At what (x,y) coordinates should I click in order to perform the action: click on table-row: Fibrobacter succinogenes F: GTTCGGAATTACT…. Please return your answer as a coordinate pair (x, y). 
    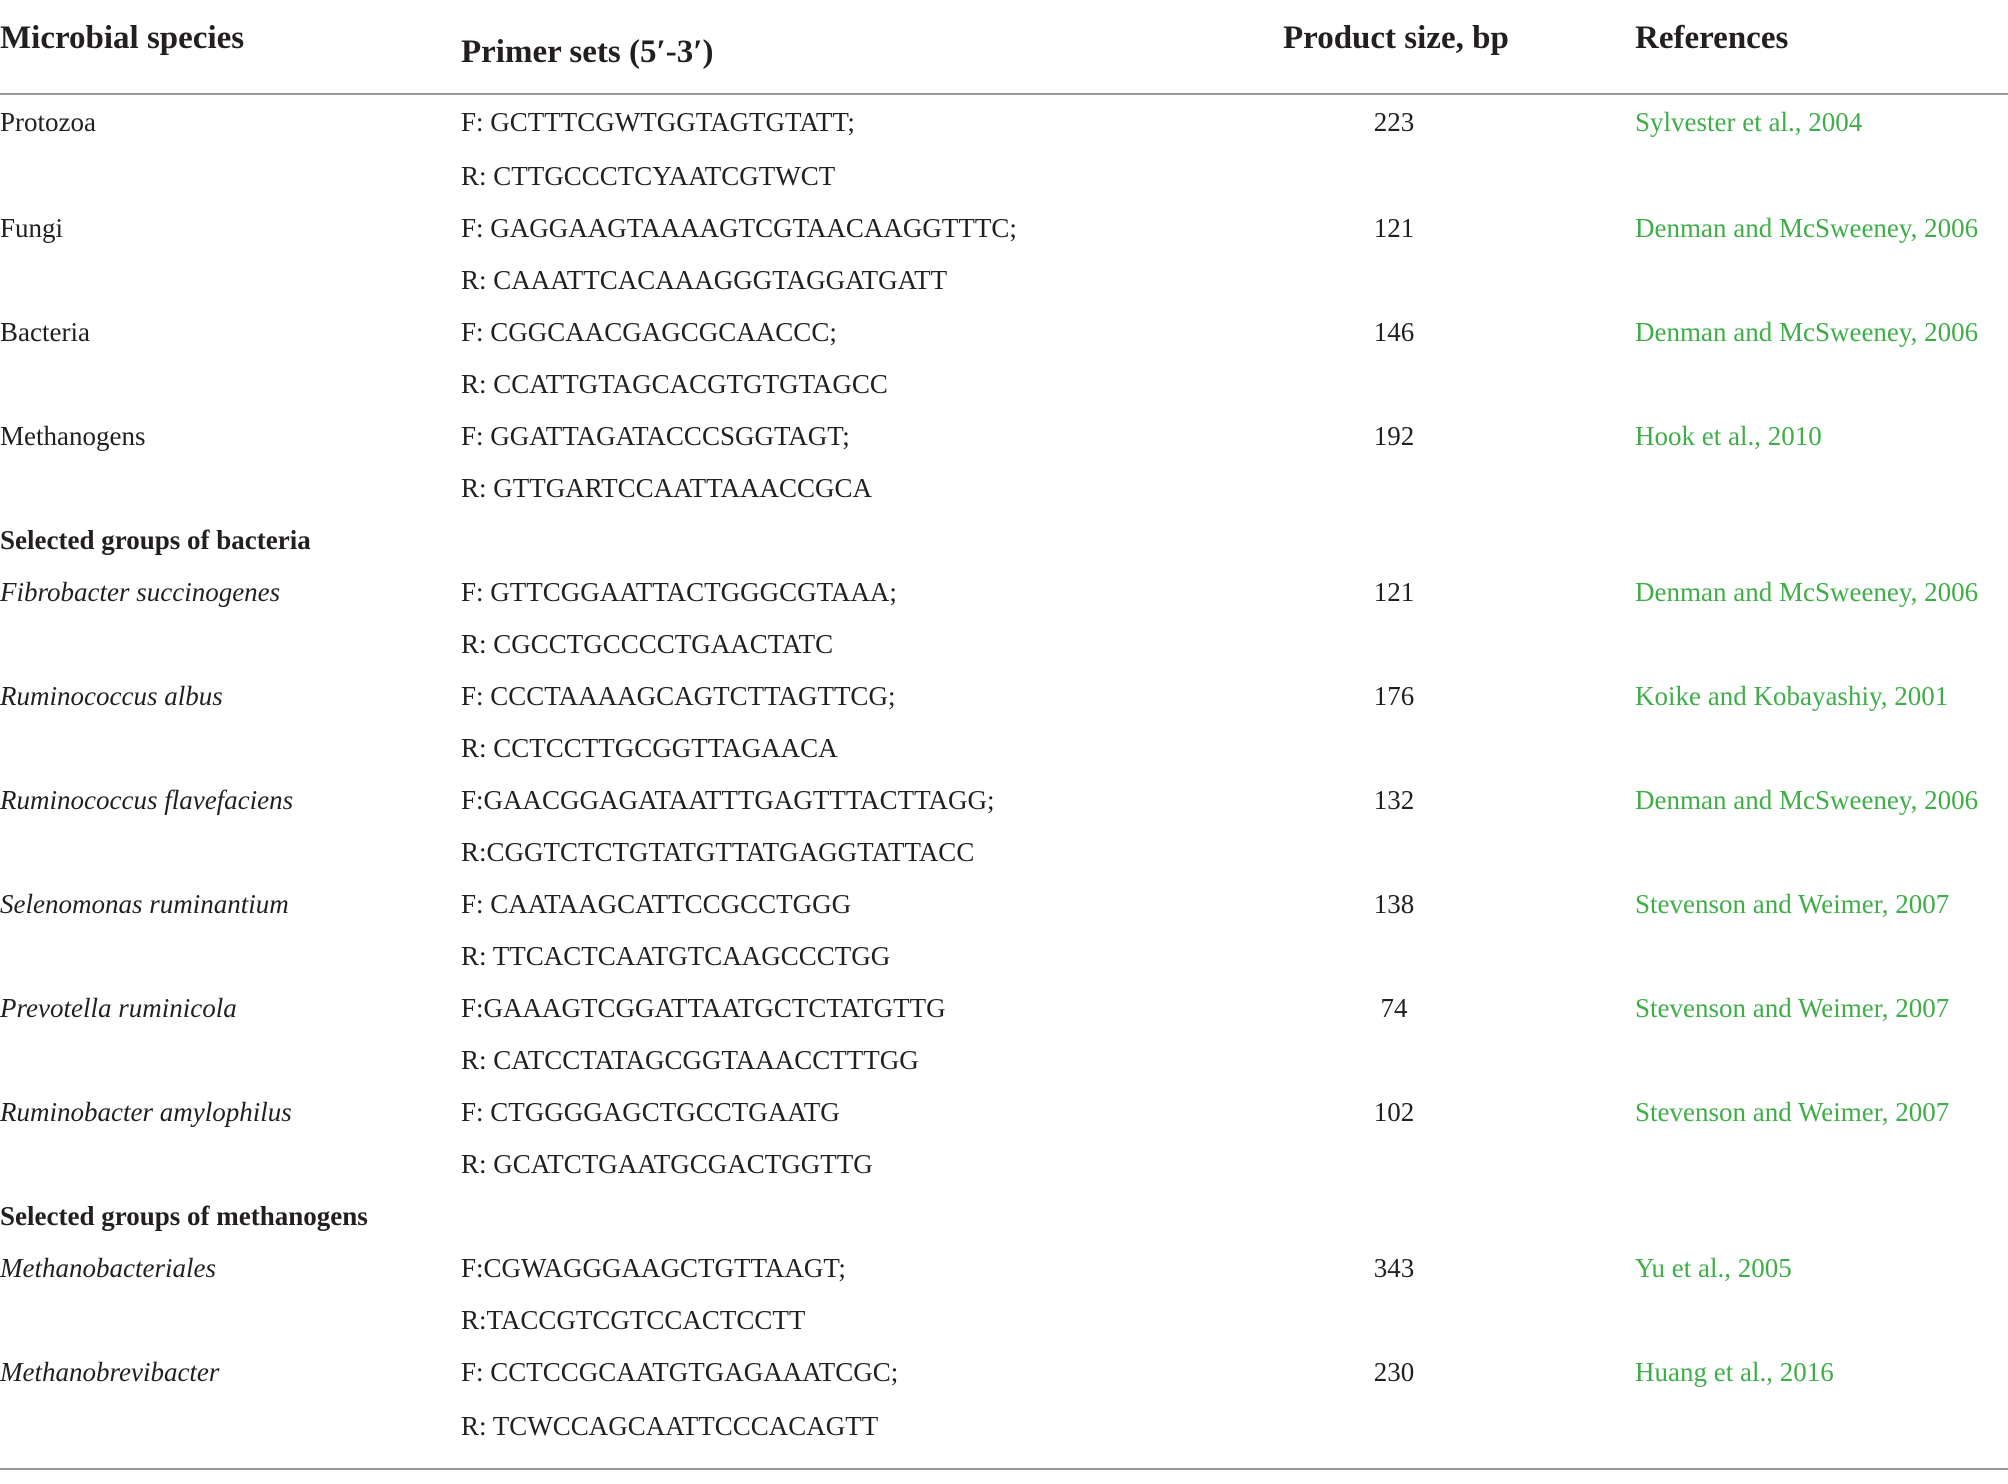
    Looking at the image, I should click on (1004, 592).